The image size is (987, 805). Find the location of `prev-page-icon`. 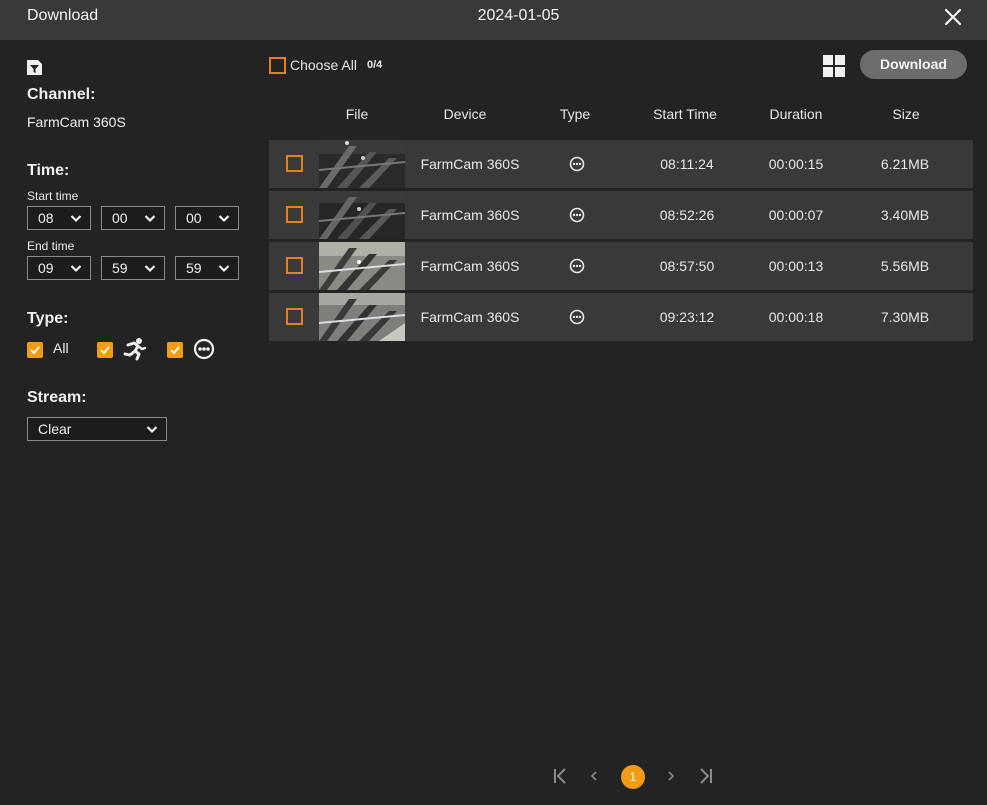

prev-page-icon is located at coordinates (594, 776).